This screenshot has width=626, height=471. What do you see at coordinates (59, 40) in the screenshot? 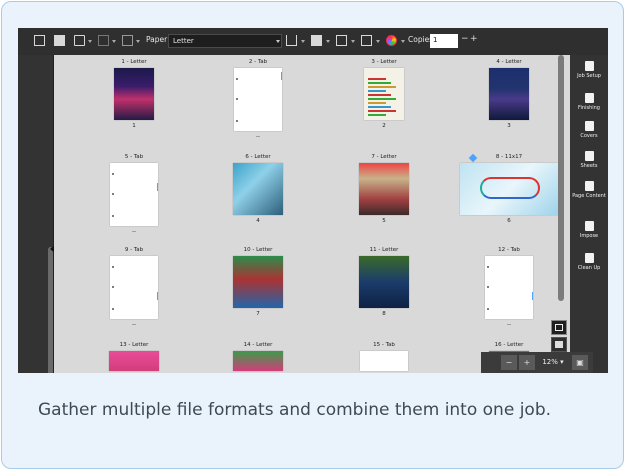
I see `text-tool-icon` at bounding box center [59, 40].